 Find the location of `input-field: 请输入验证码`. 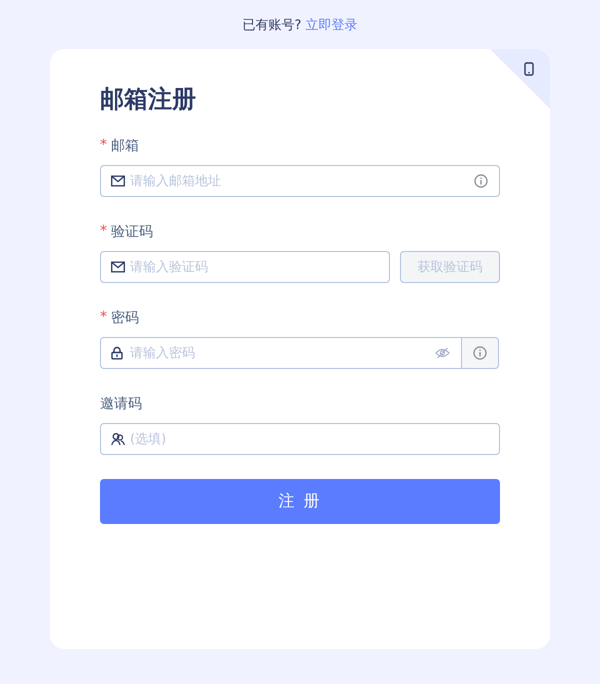

input-field: 请输入验证码 is located at coordinates (245, 267).